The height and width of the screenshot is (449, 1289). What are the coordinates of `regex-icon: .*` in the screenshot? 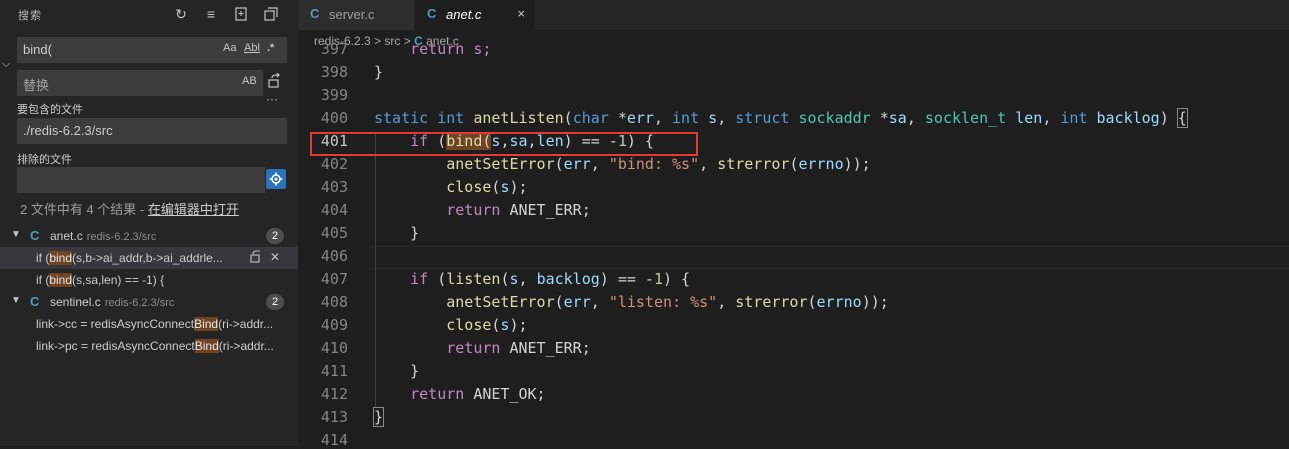 It's located at (270, 48).